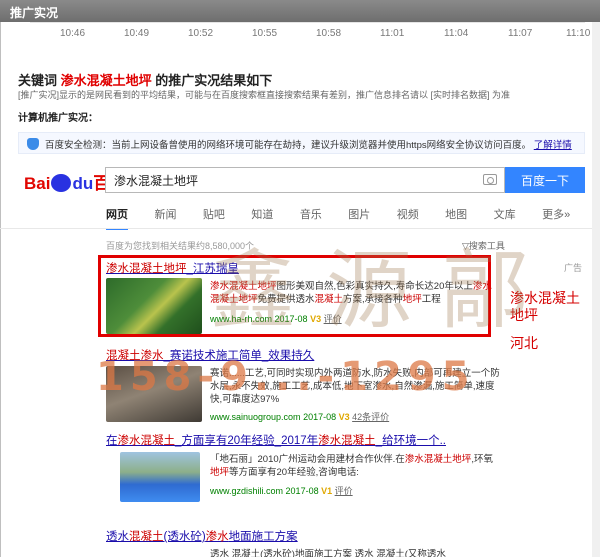 Image resolution: width=600 pixels, height=557 pixels. What do you see at coordinates (573, 268) in the screenshot?
I see `ad-label: 广告` at bounding box center [573, 268].